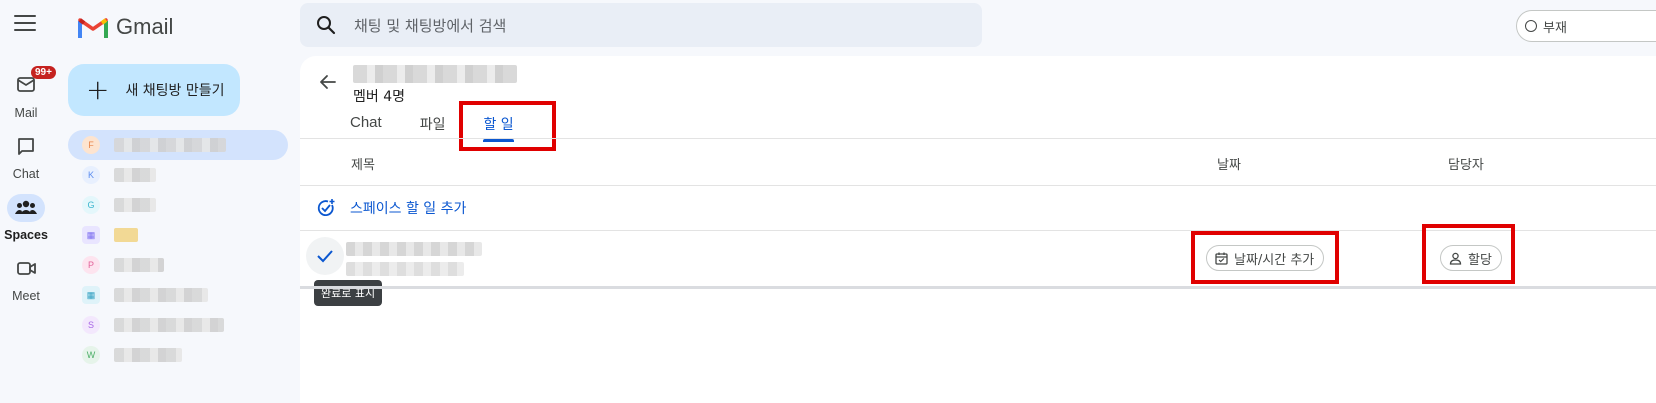 The image size is (1656, 403). I want to click on task-row-bottom-border, so click(978, 287).